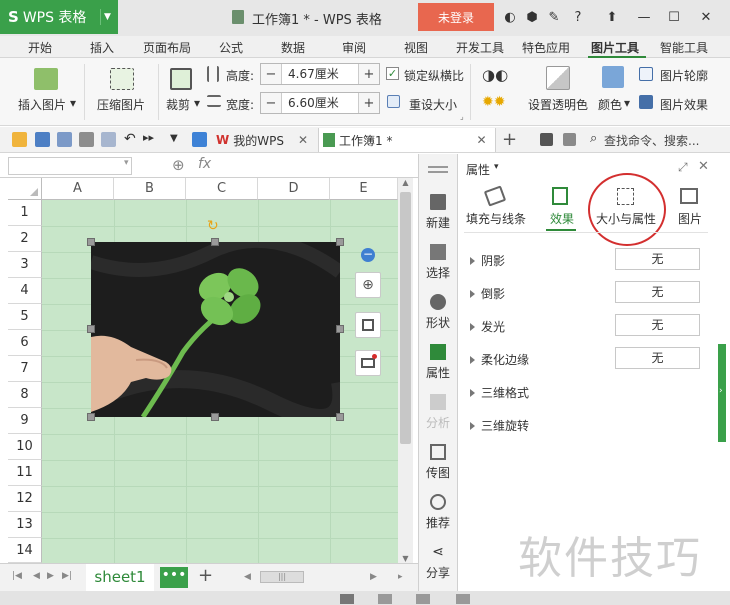  I want to click on row-header: 6, so click(25, 343).